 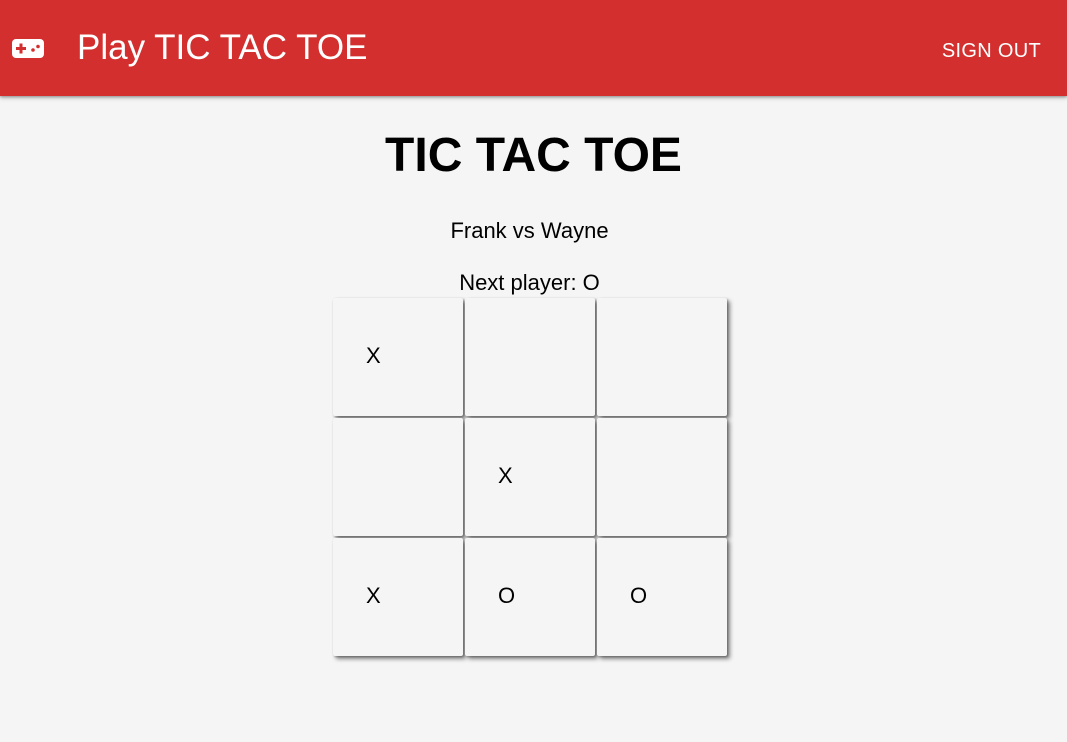 I want to click on game-title: TIC TAC TOE, so click(x=533, y=155).